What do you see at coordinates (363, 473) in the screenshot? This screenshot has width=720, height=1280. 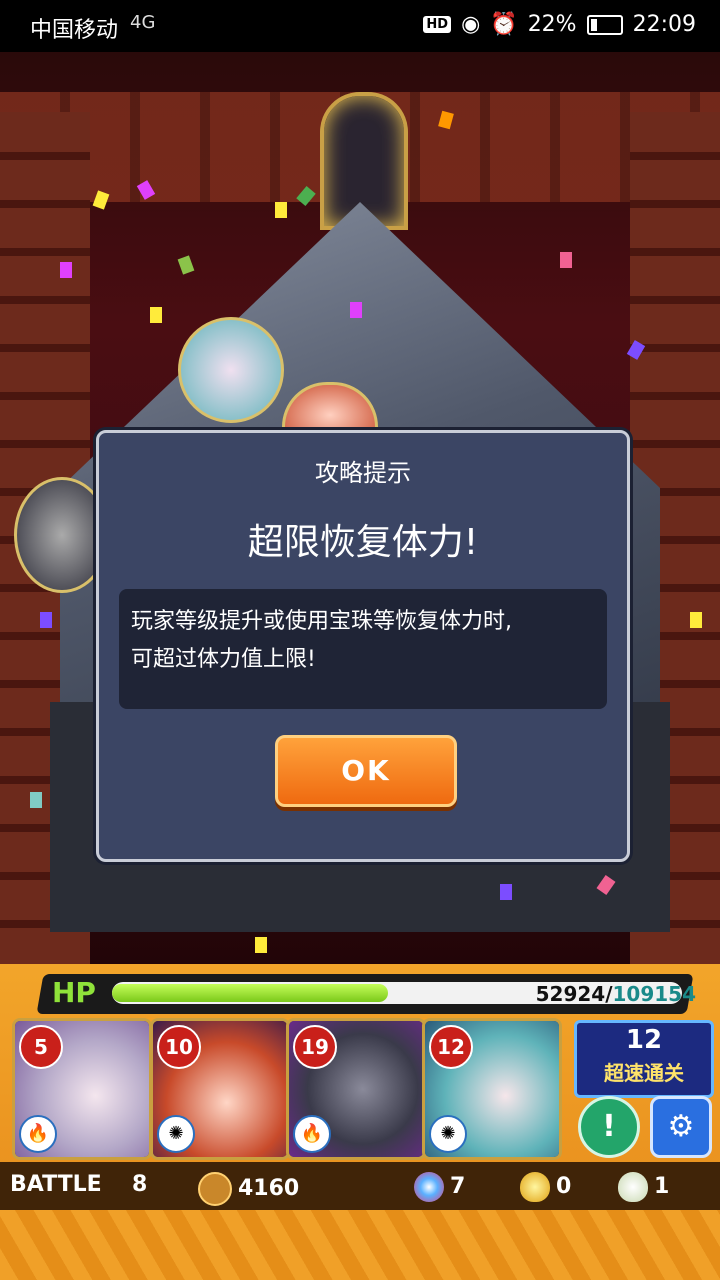 I see `dialog-title: 攻略提示` at bounding box center [363, 473].